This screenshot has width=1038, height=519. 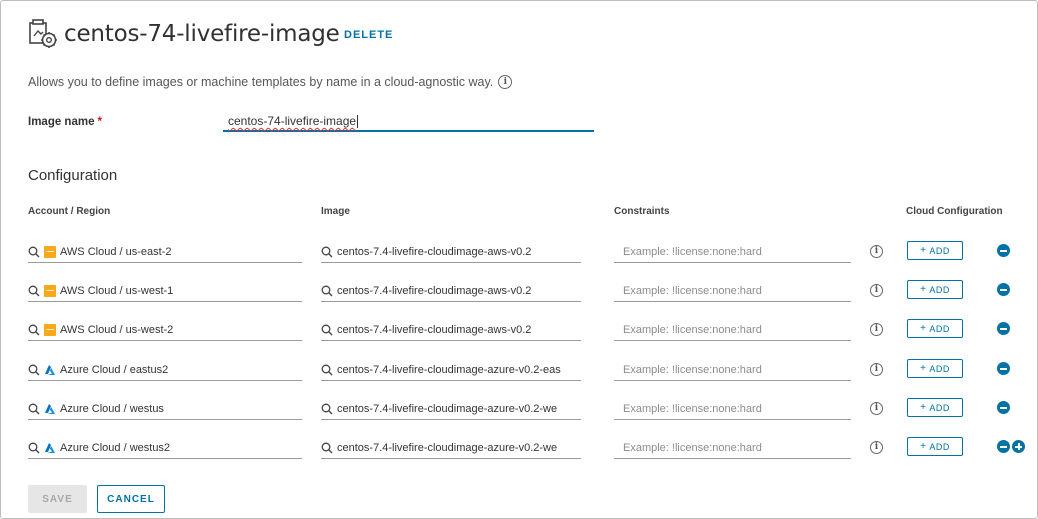 I want to click on account-region-field: AWS Cloud / us-east-2, so click(x=165, y=252).